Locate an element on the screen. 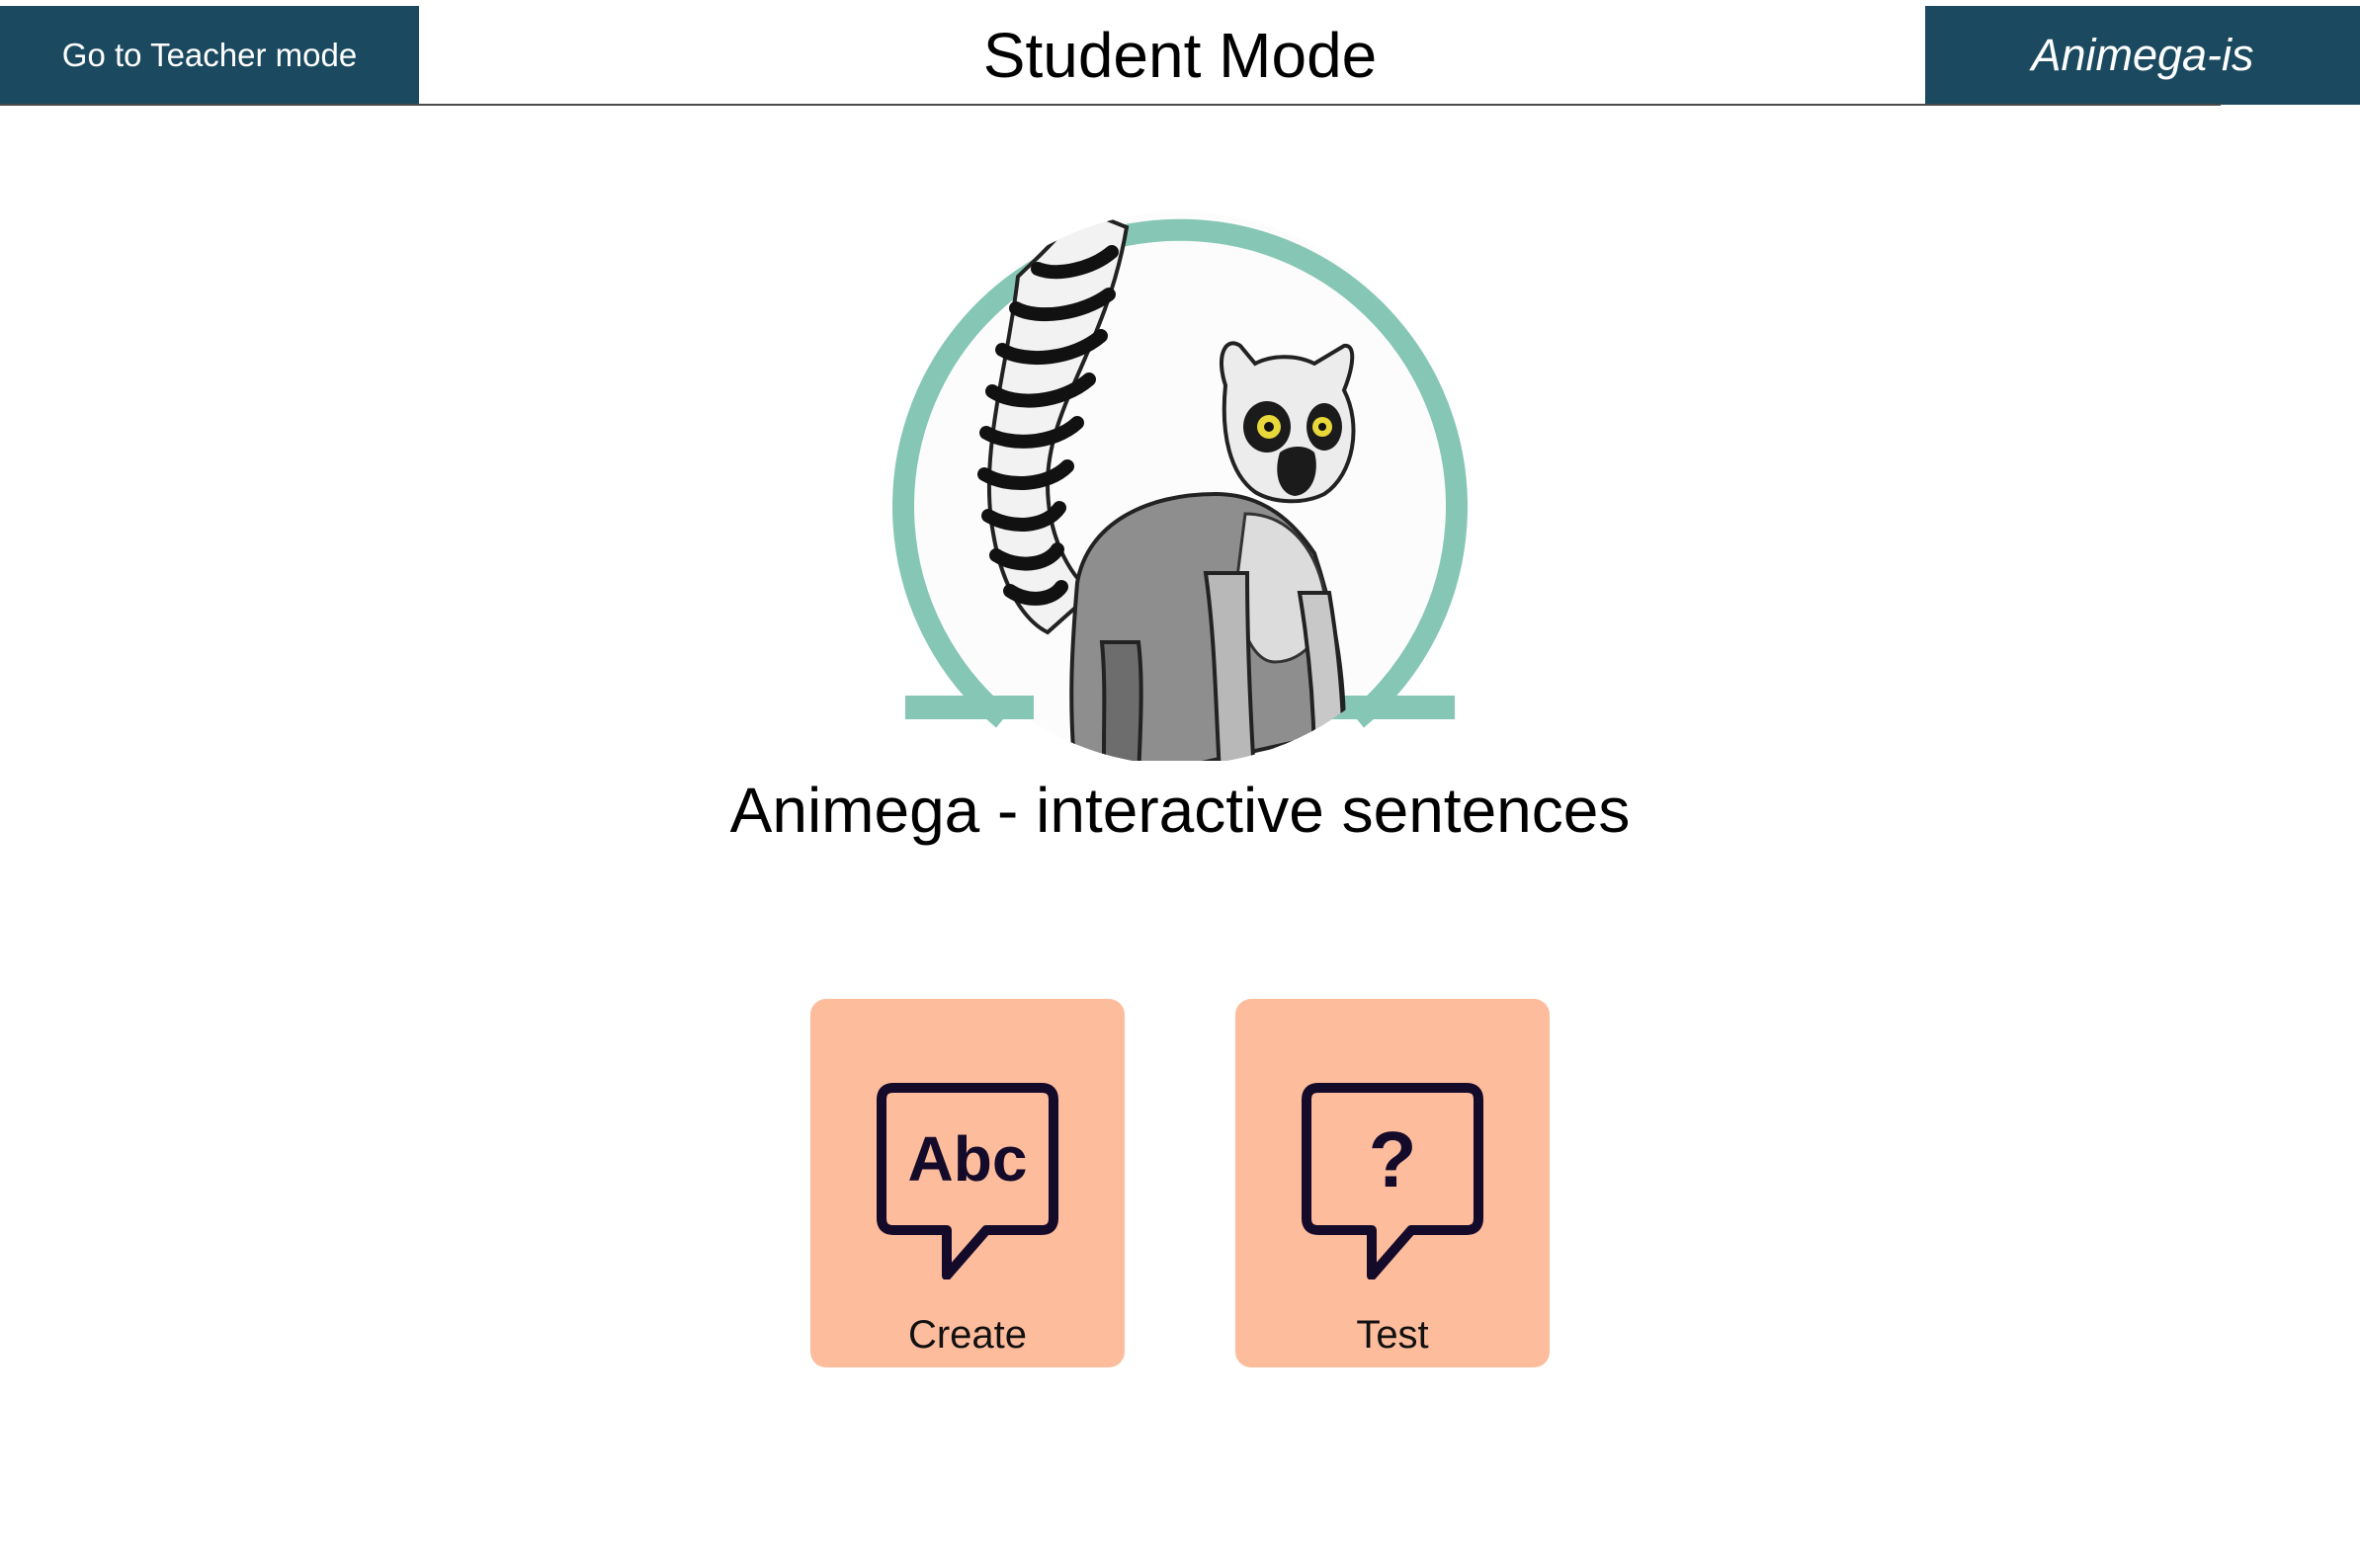 This screenshot has height=1568, width=2360. speech-bubble-abc-icon: Abc is located at coordinates (967, 1180).